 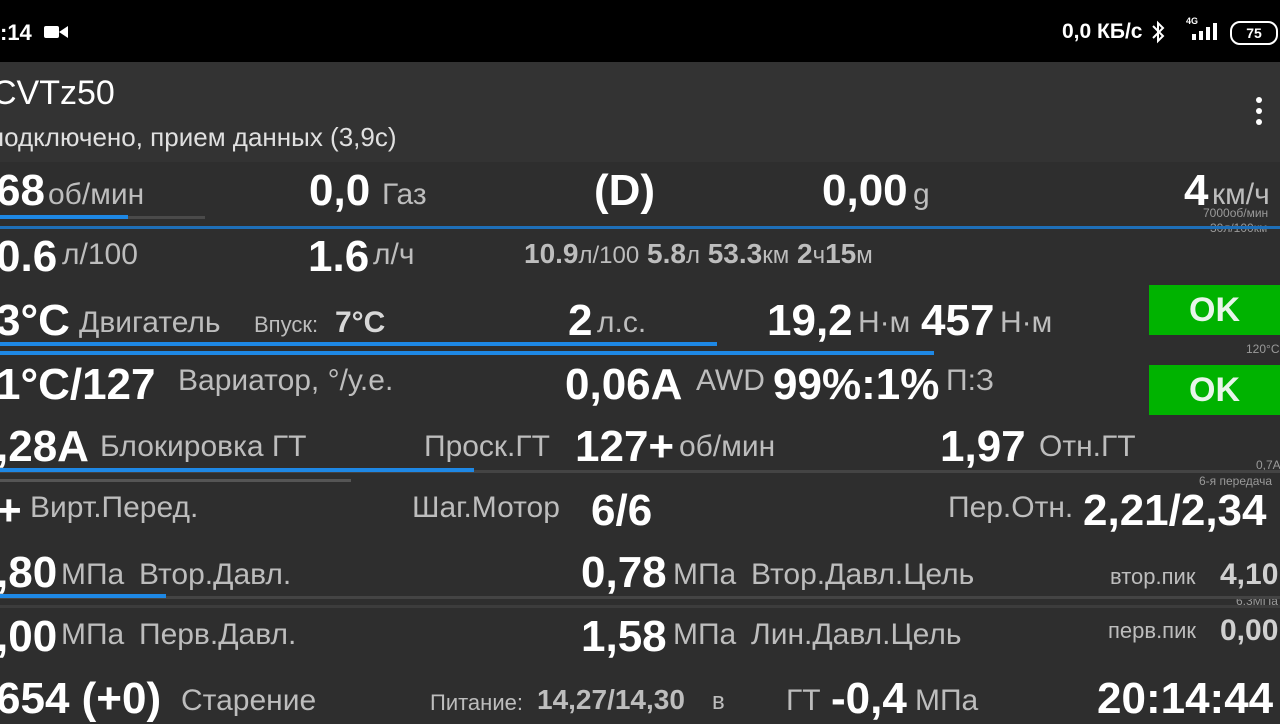 I want to click on slip-label: Проск.ГТ, so click(x=487, y=446).